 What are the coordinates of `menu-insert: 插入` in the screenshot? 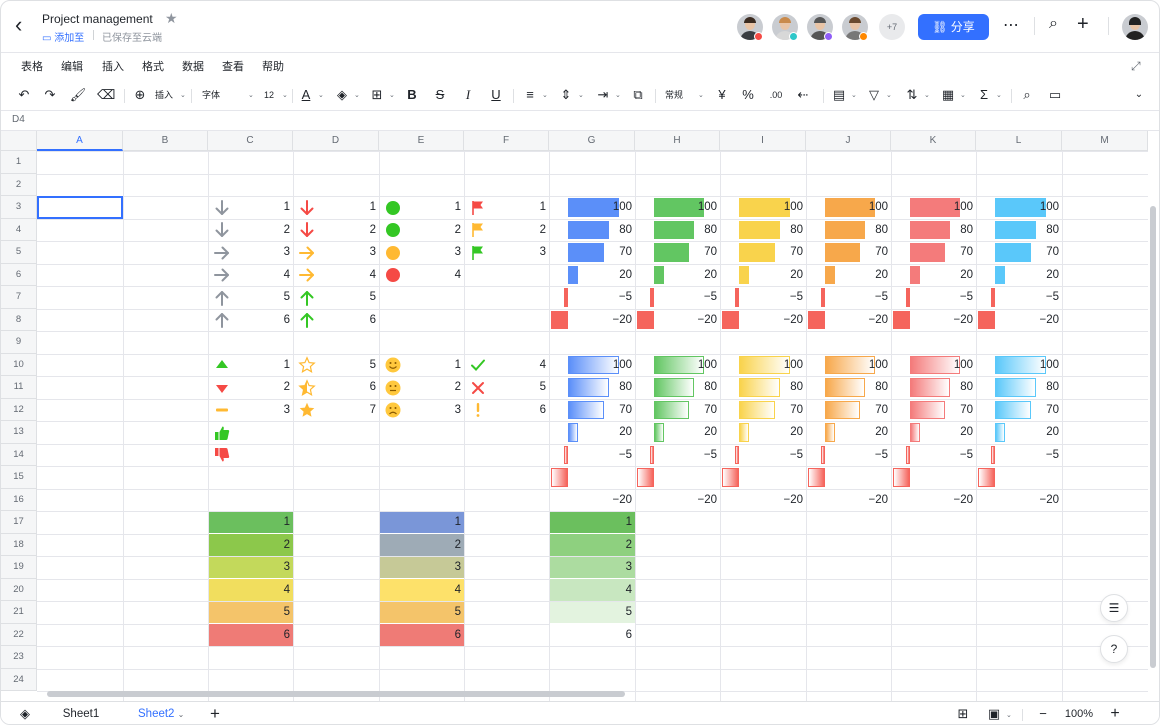 It's located at (113, 66).